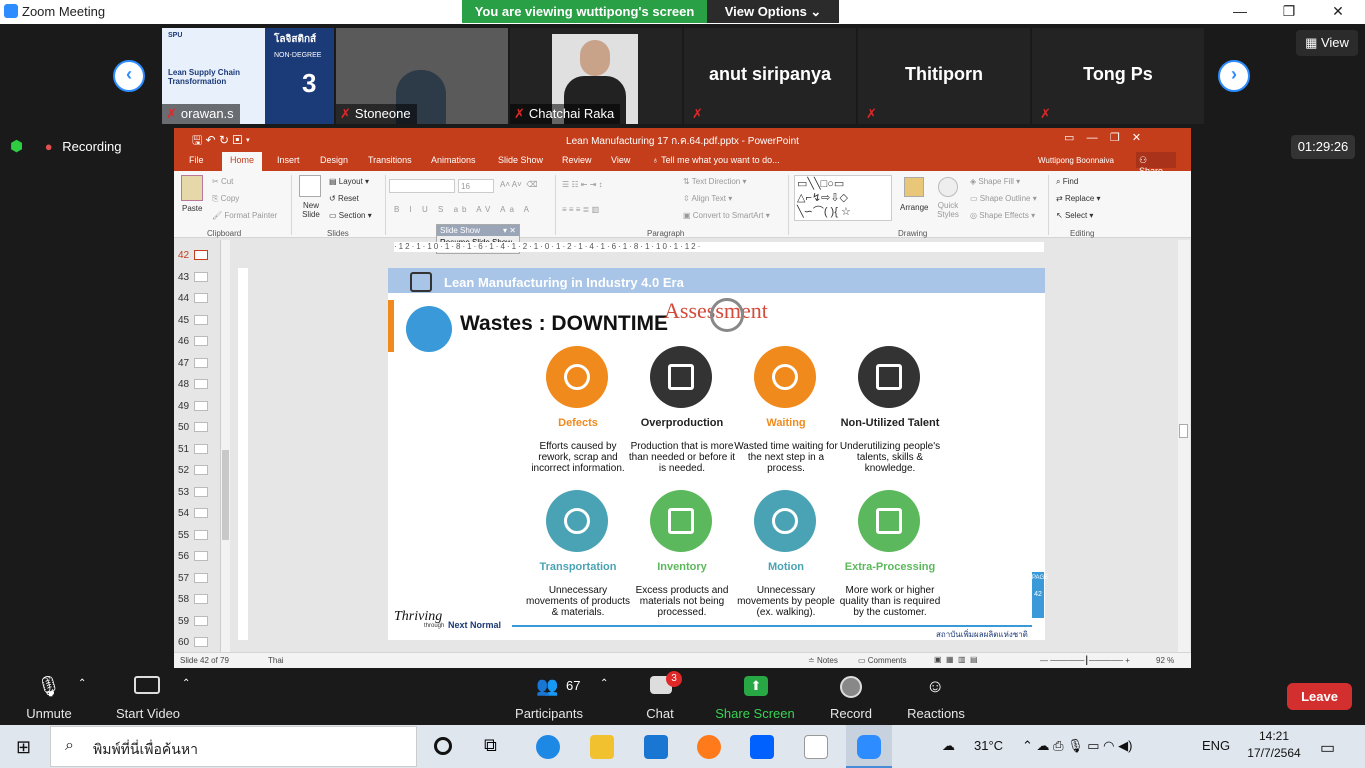 The image size is (1365, 768). Describe the element at coordinates (1165, 660) in the screenshot. I see `zoom-level: 92 %` at that location.